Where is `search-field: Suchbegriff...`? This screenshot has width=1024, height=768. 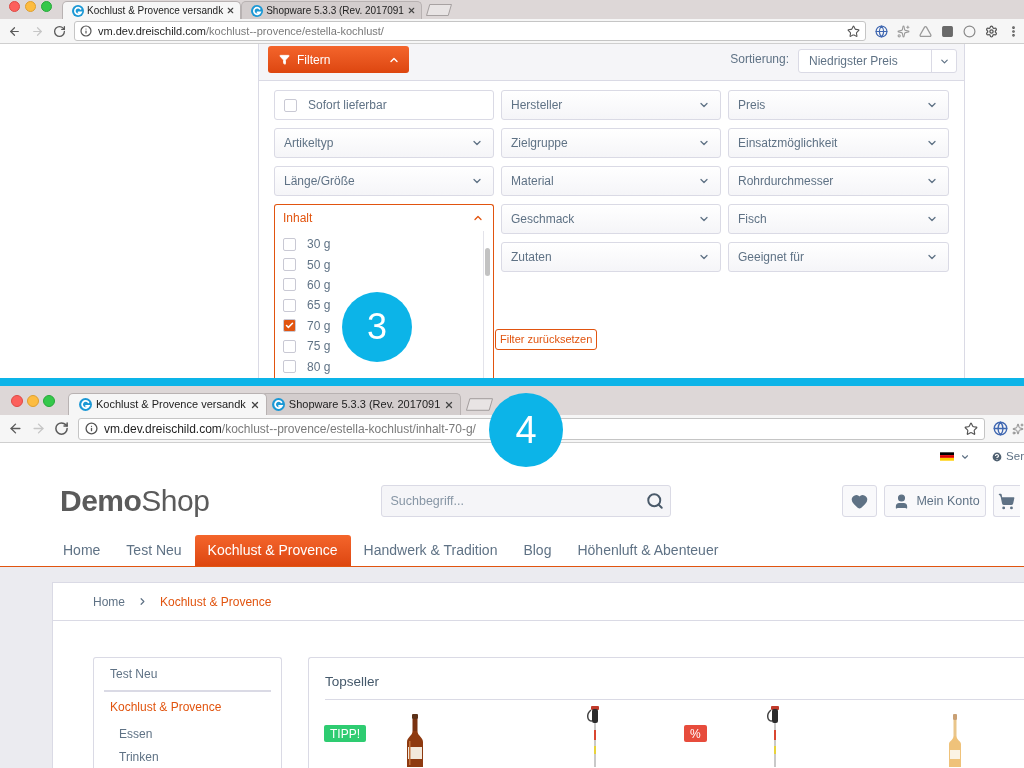 search-field: Suchbegriff... is located at coordinates (526, 501).